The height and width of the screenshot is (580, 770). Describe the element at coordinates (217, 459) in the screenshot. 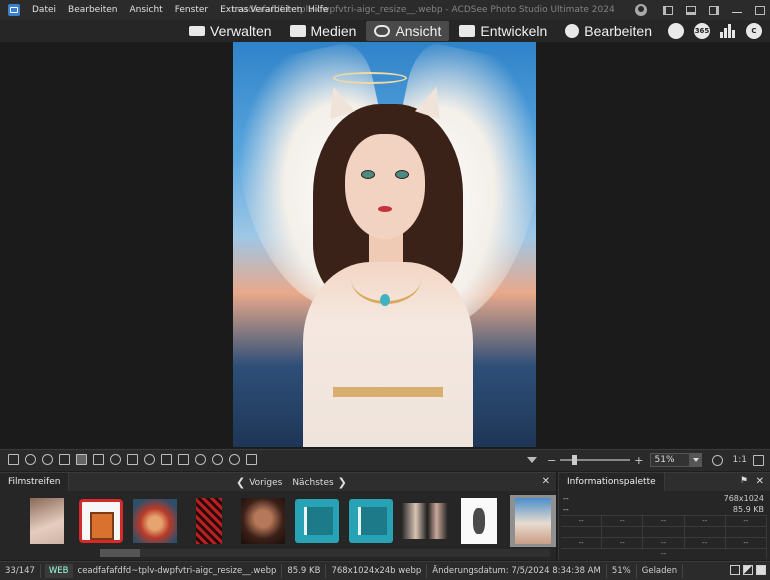

I see `focus-icon` at that location.